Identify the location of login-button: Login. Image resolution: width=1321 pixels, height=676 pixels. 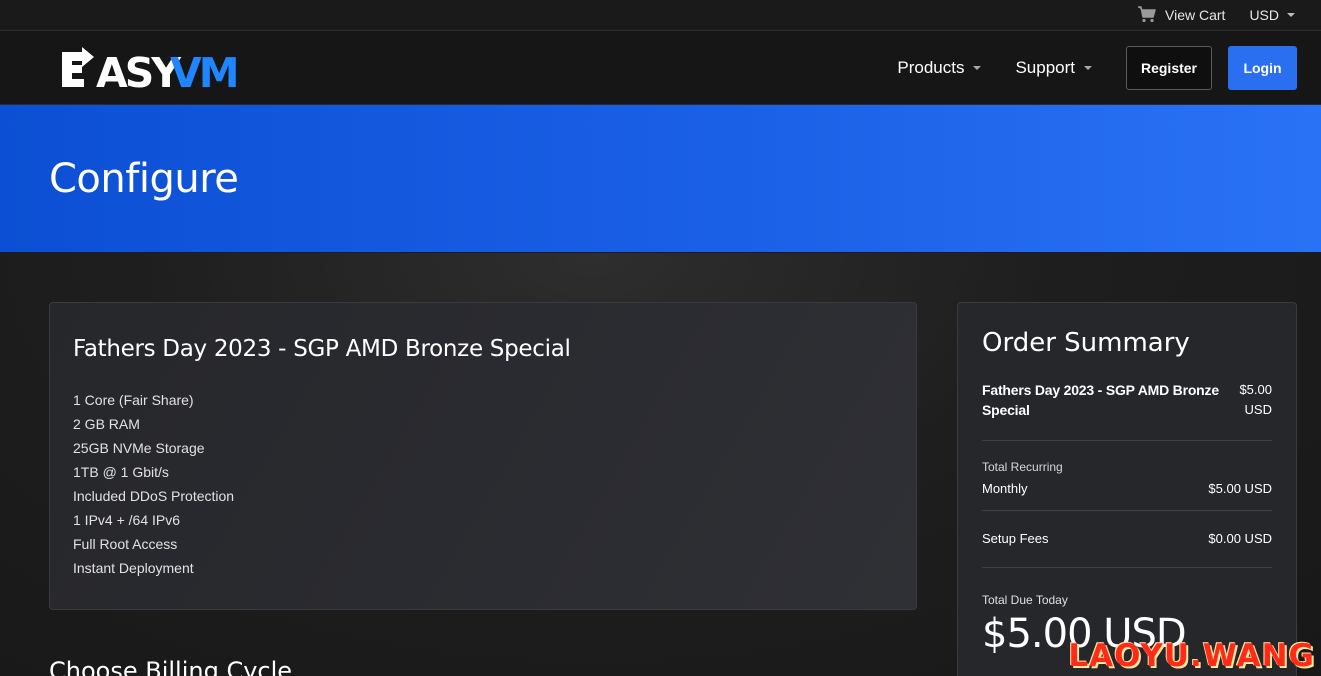
(1262, 67).